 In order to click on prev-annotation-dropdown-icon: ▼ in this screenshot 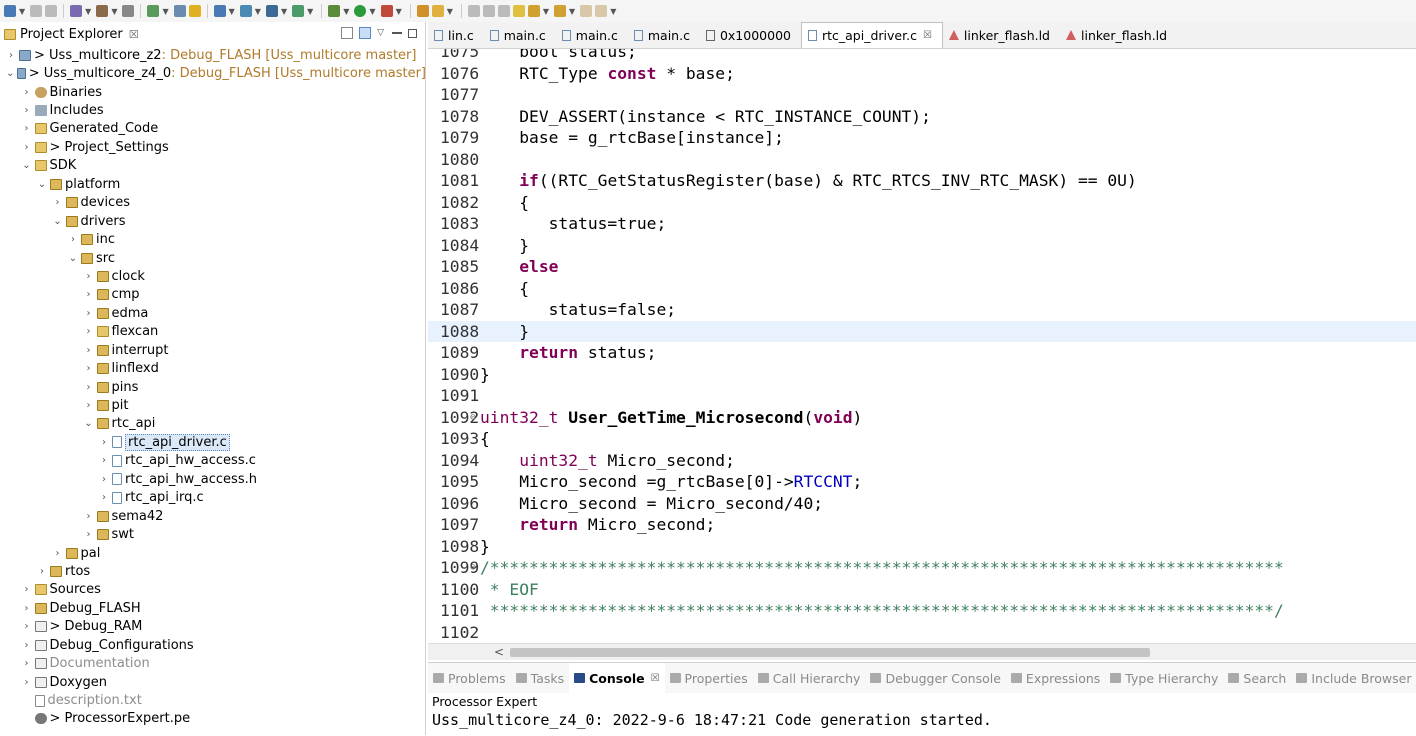, I will do `click(572, 11)`.